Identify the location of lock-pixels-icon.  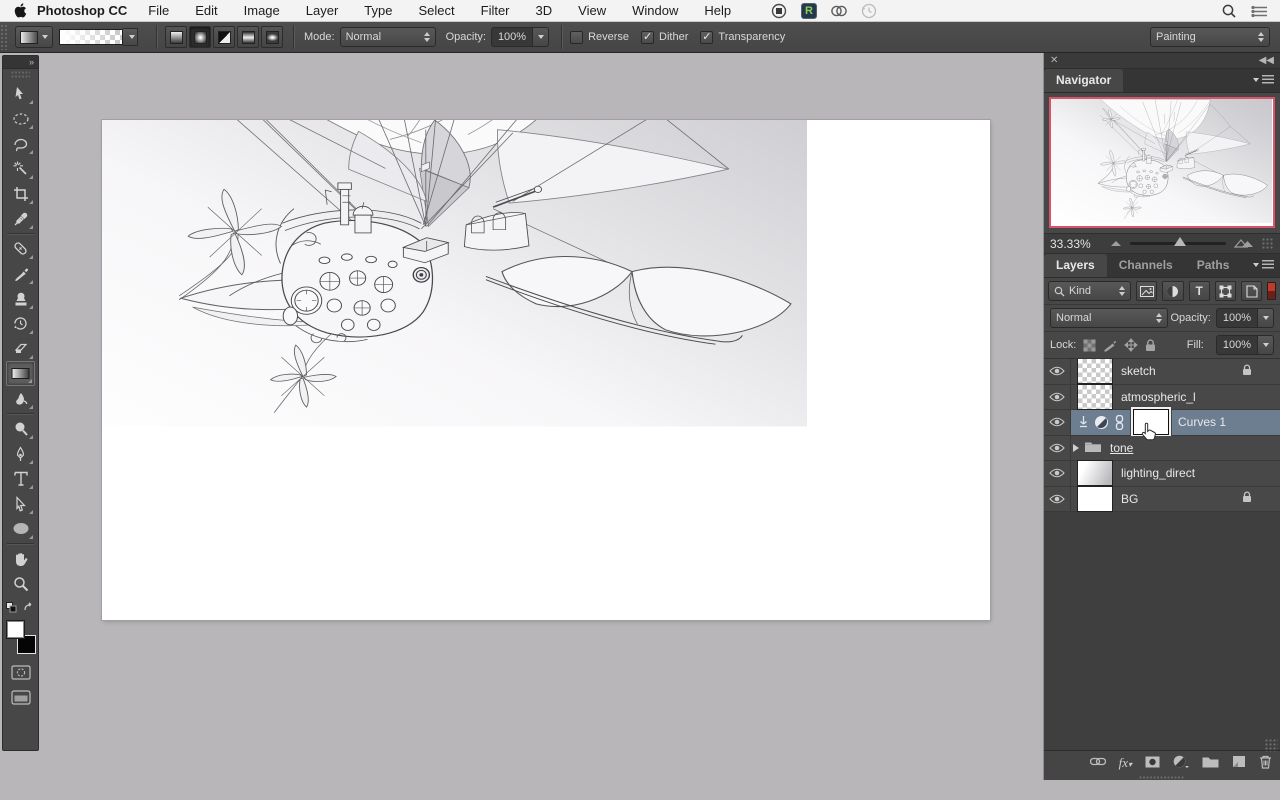
(1110, 345).